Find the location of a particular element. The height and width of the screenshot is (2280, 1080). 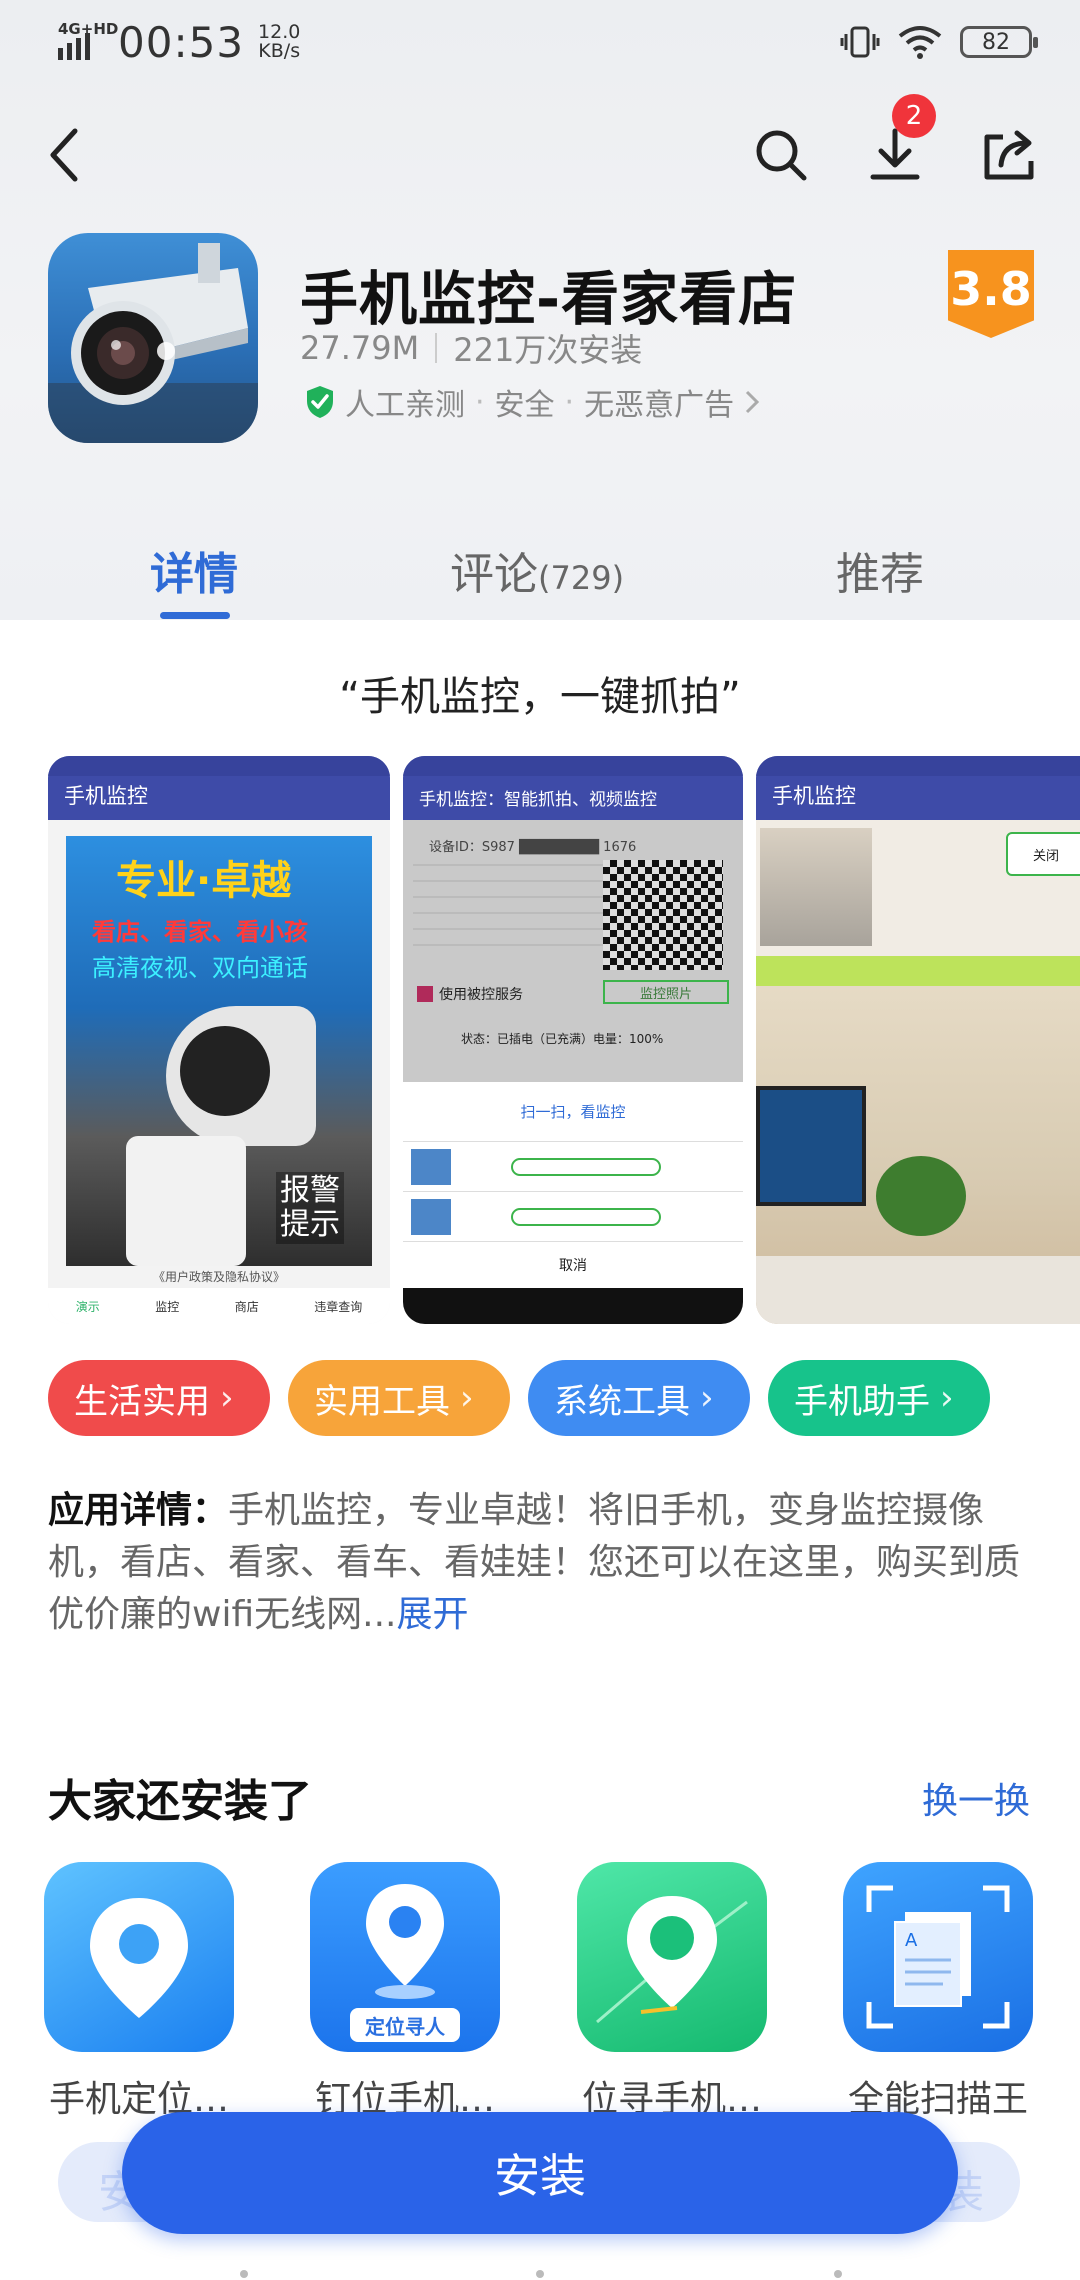

wifi-icon is located at coordinates (920, 42).